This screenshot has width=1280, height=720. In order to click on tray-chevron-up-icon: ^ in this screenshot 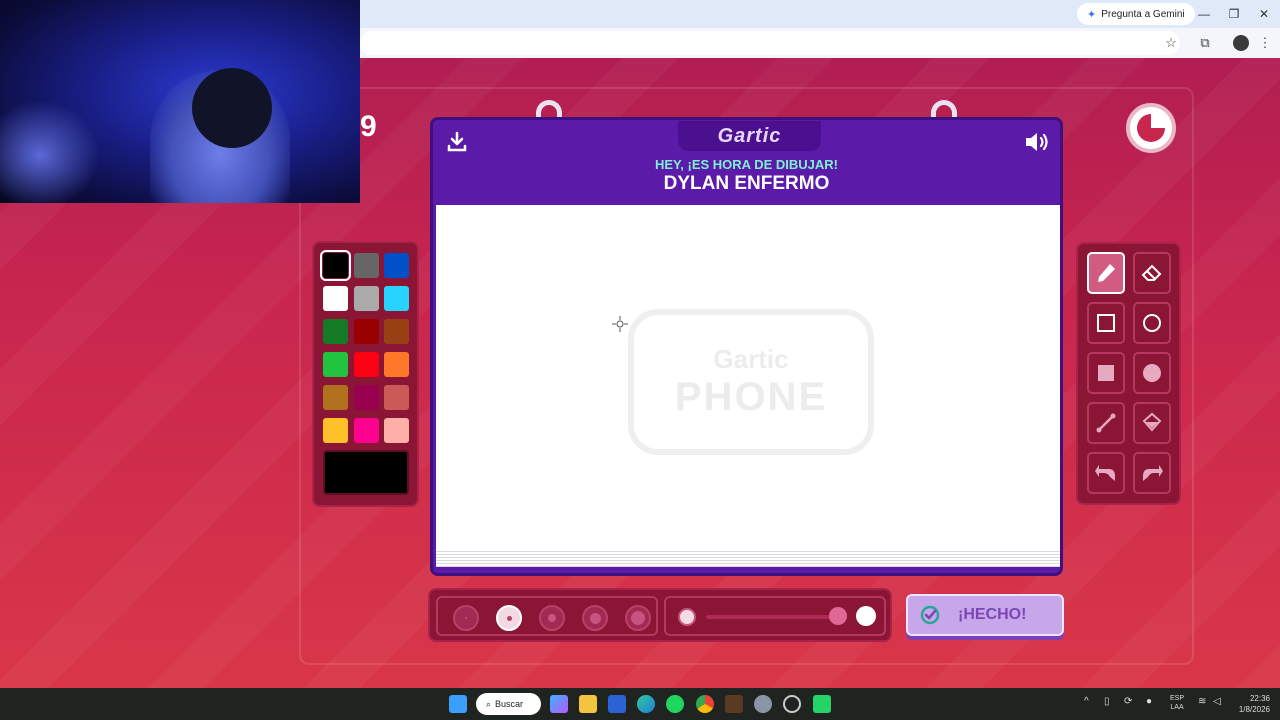, I will do `click(1086, 701)`.